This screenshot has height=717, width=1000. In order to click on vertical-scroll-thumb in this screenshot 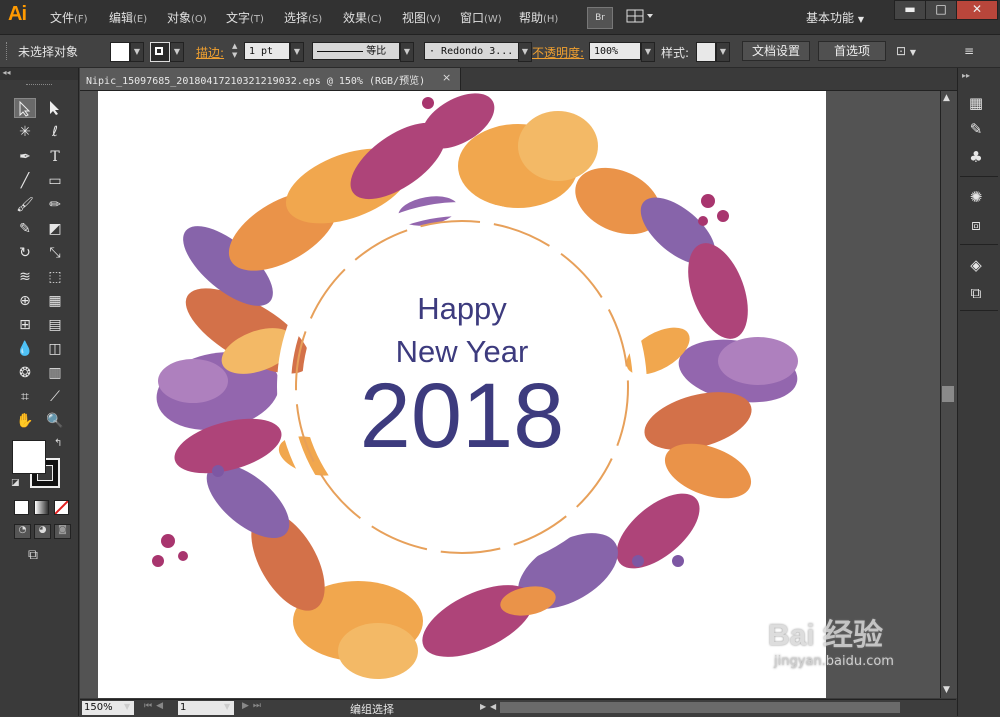, I will do `click(948, 394)`.